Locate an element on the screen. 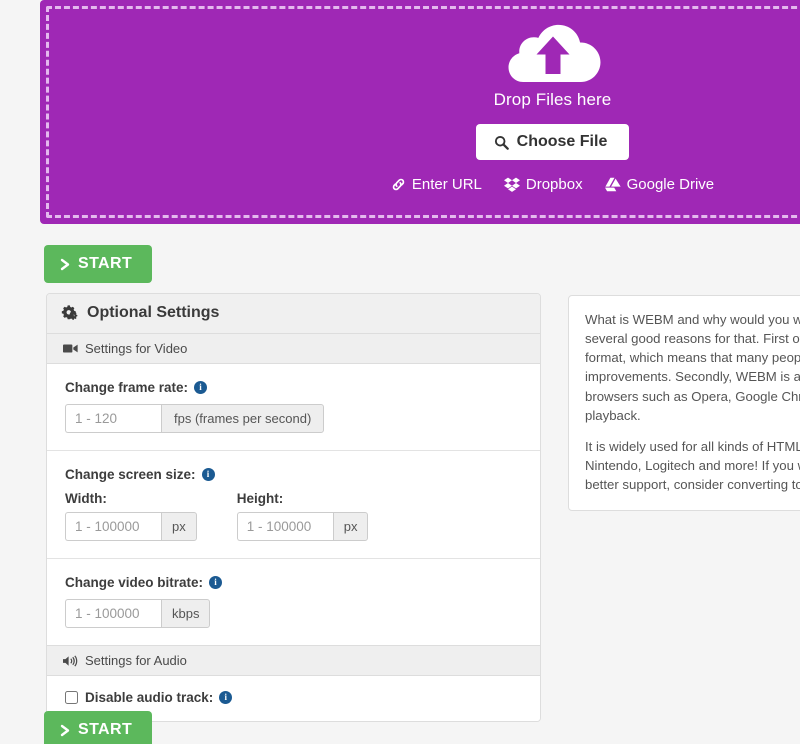 The image size is (800, 744). enter-url-label: Enter URL is located at coordinates (446, 184).